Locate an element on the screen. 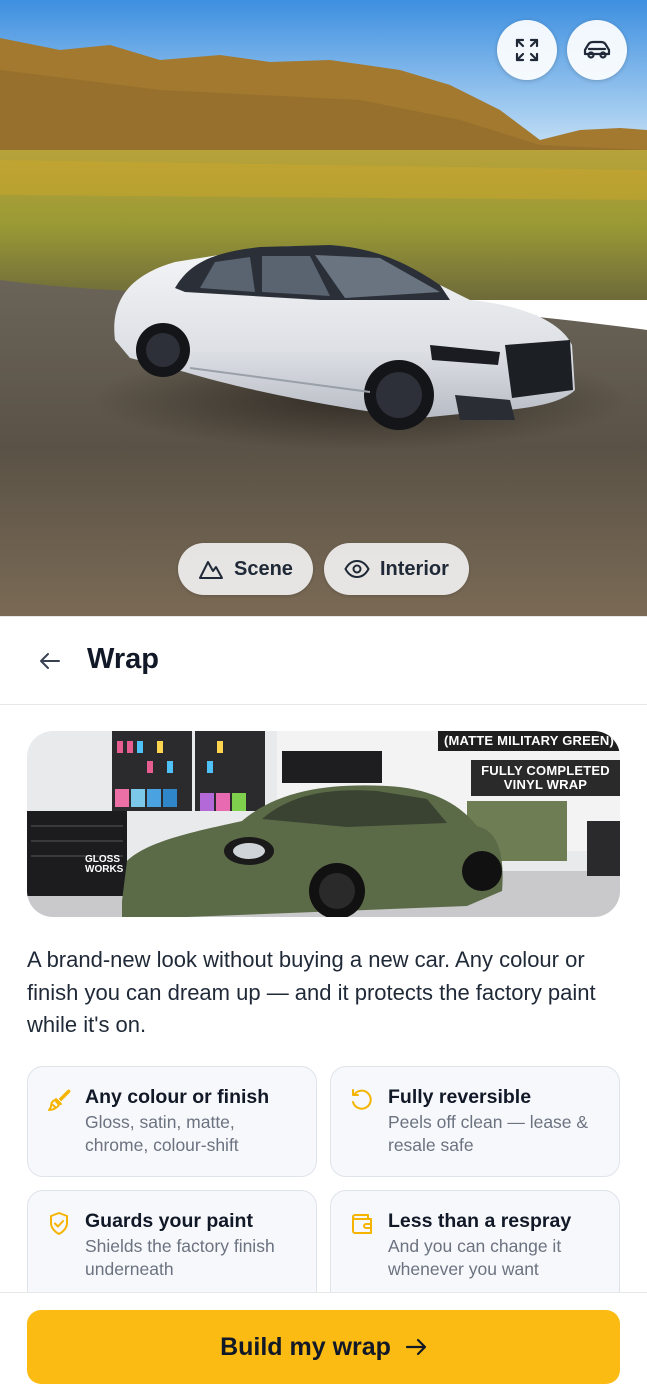 This screenshot has width=647, height=1400. feature-subtitle: Peels off clean — lease & resale safe is located at coordinates (488, 1133).